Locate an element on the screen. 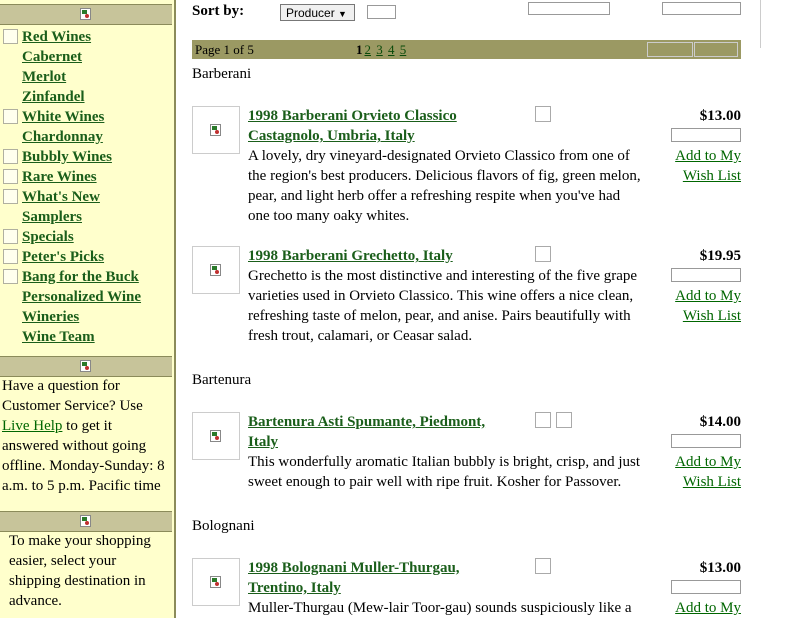 Image resolution: width=794 pixels, height=618 pixels. page-link: 5 is located at coordinates (403, 49).